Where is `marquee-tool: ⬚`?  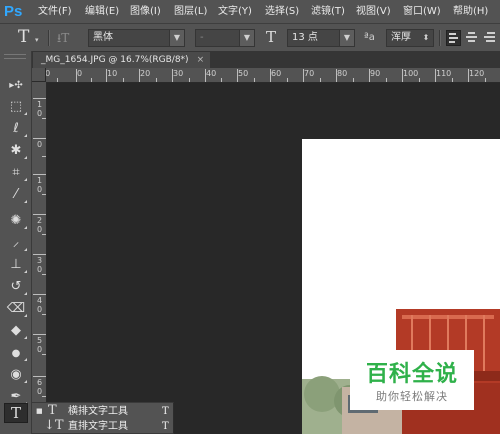 marquee-tool: ⬚ is located at coordinates (16, 107).